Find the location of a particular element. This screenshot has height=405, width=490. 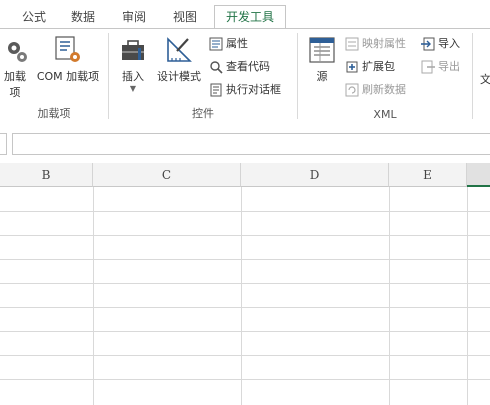

import-button: 导入 is located at coordinates (440, 44).